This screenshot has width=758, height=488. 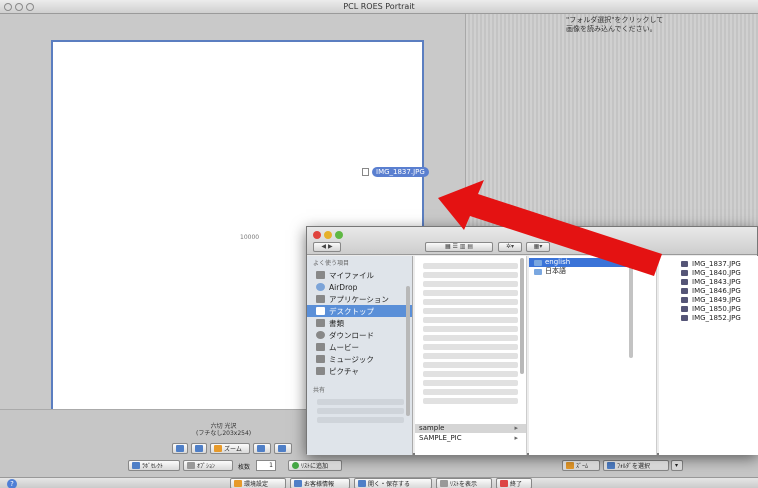 I want to click on arrange-menu-button: ▦▾, so click(x=538, y=247).